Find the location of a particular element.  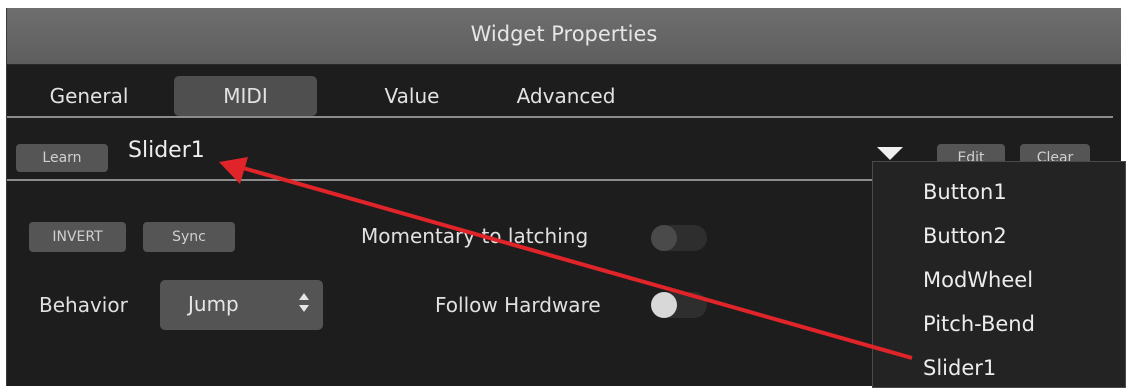

menu-item-modwheel: ModWheel is located at coordinates (978, 280).